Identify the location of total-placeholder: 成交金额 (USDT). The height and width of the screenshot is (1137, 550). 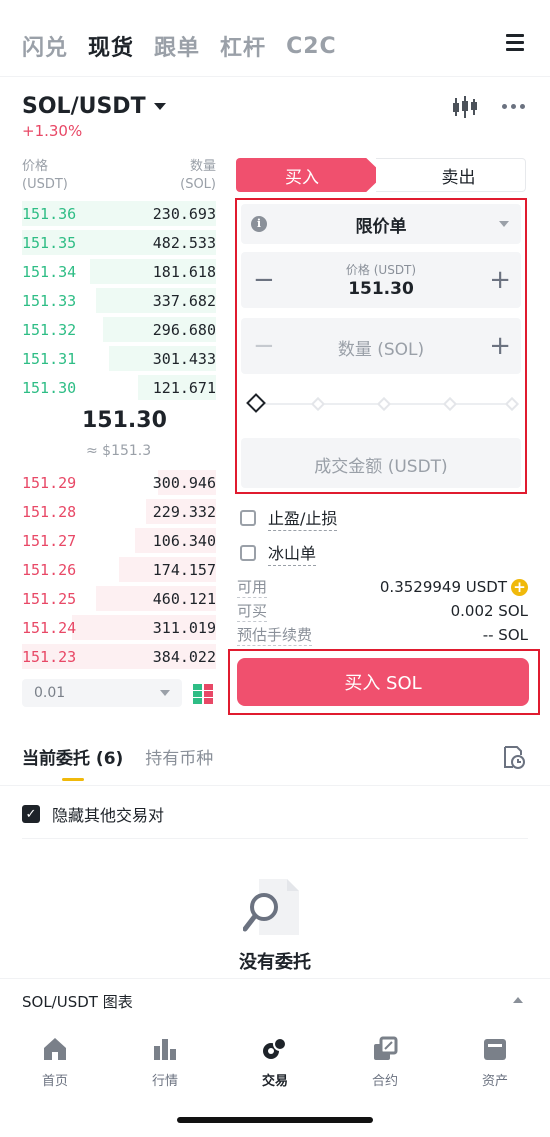
(381, 467).